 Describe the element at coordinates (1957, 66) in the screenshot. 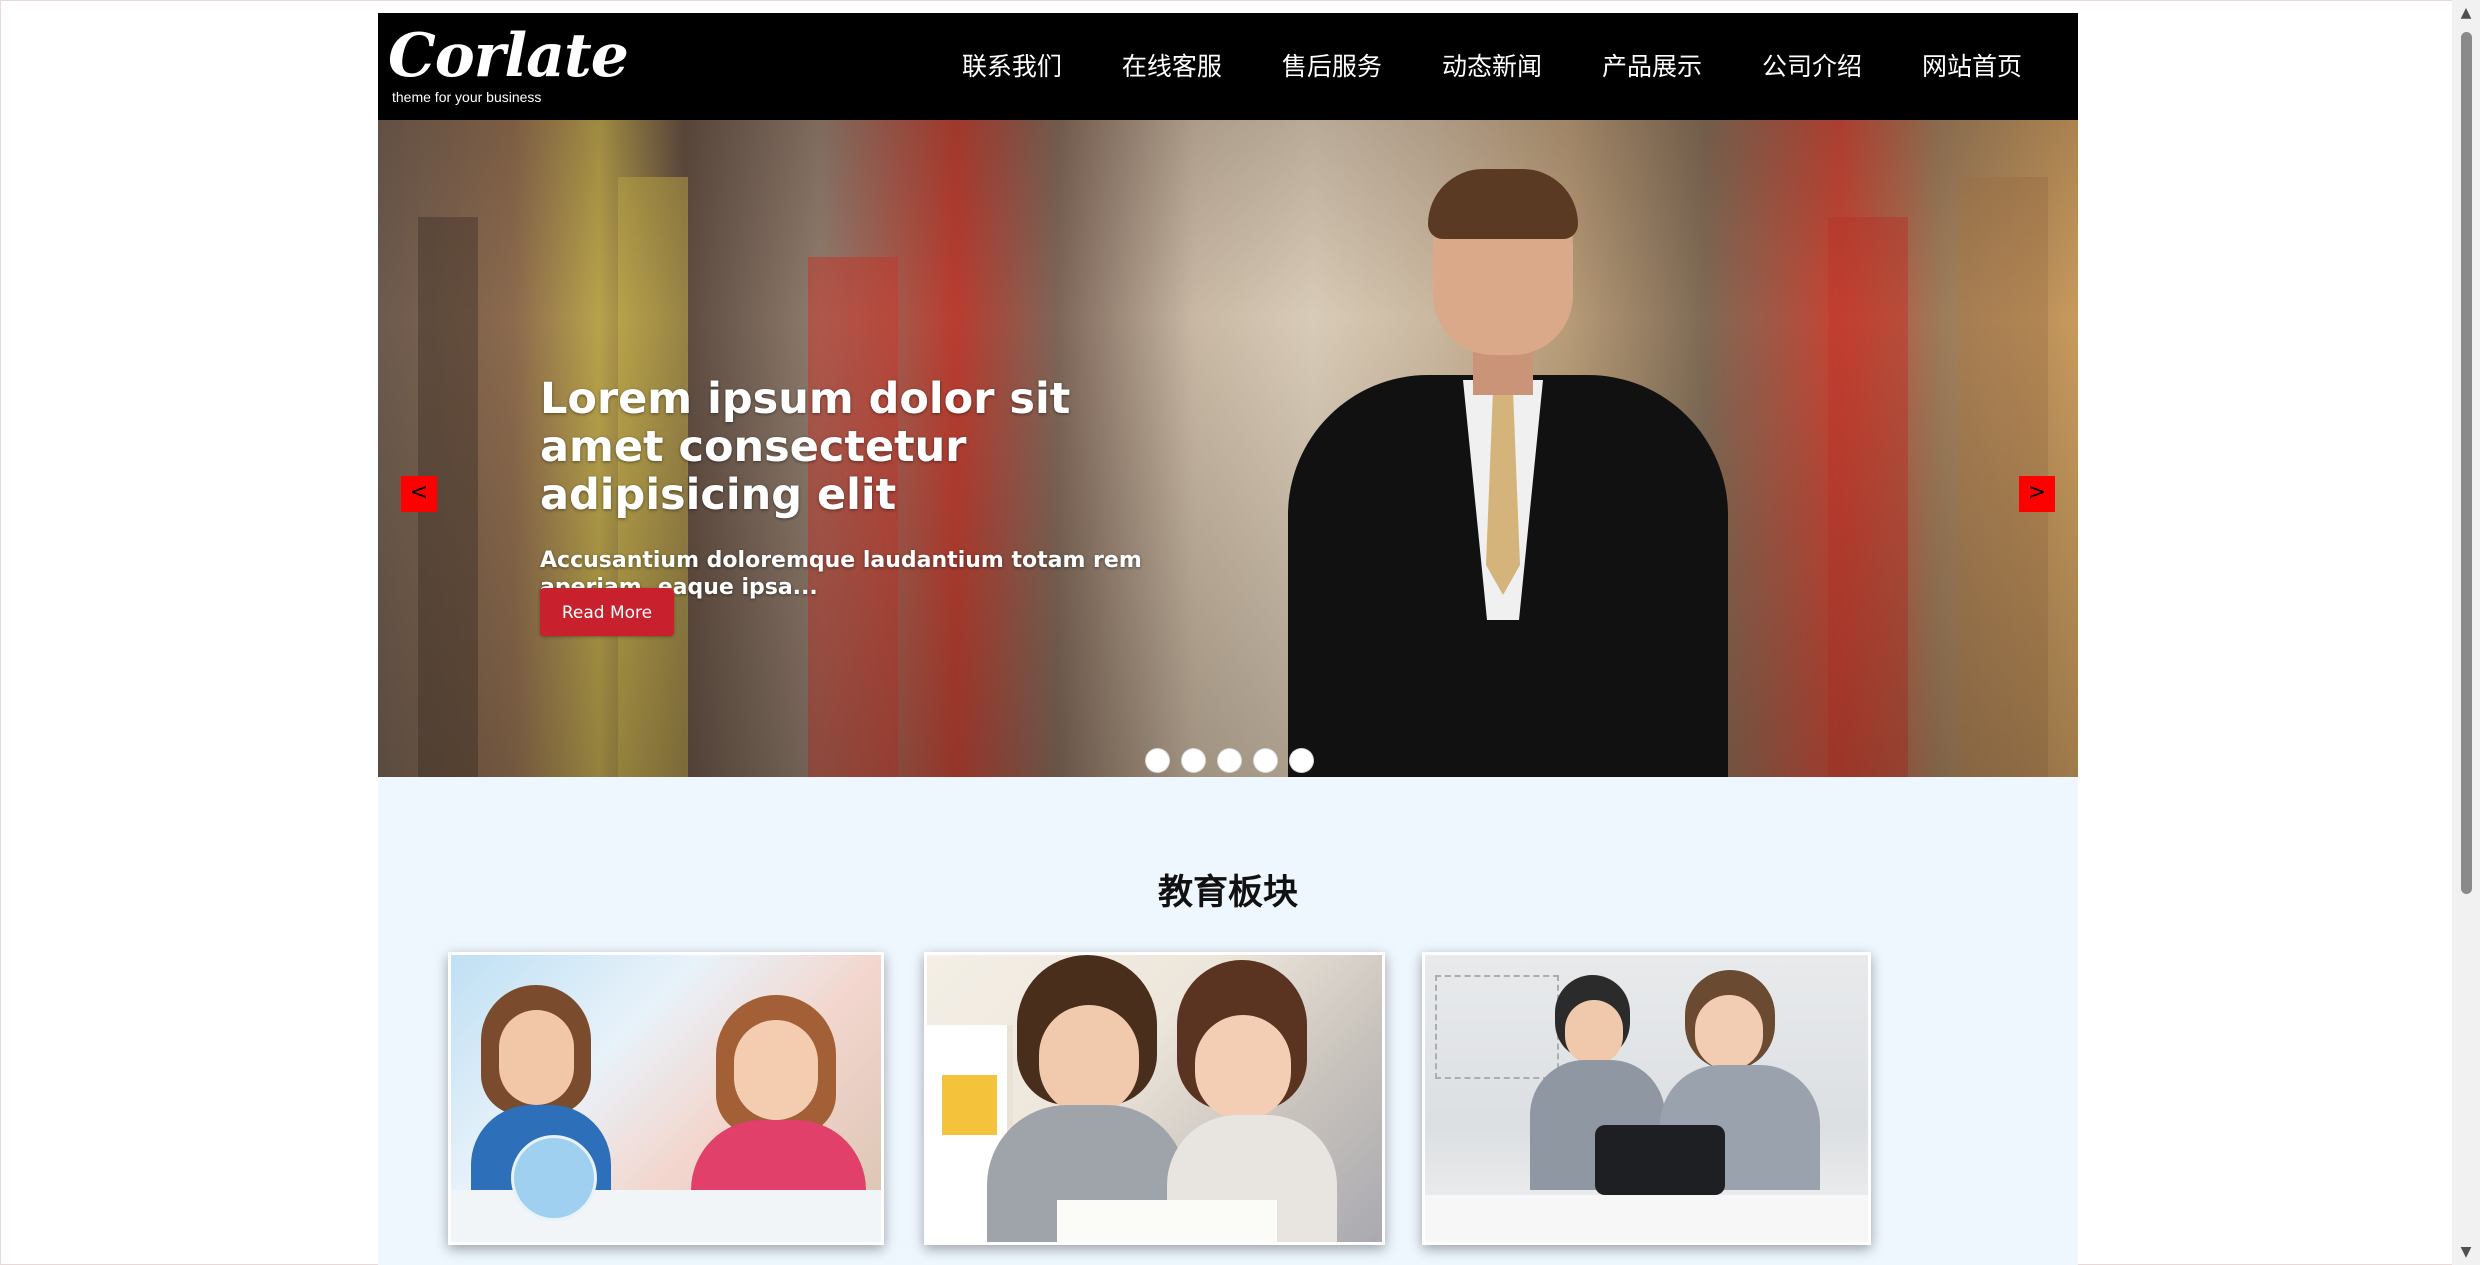

I see `nav-item-home: 网站首页` at that location.